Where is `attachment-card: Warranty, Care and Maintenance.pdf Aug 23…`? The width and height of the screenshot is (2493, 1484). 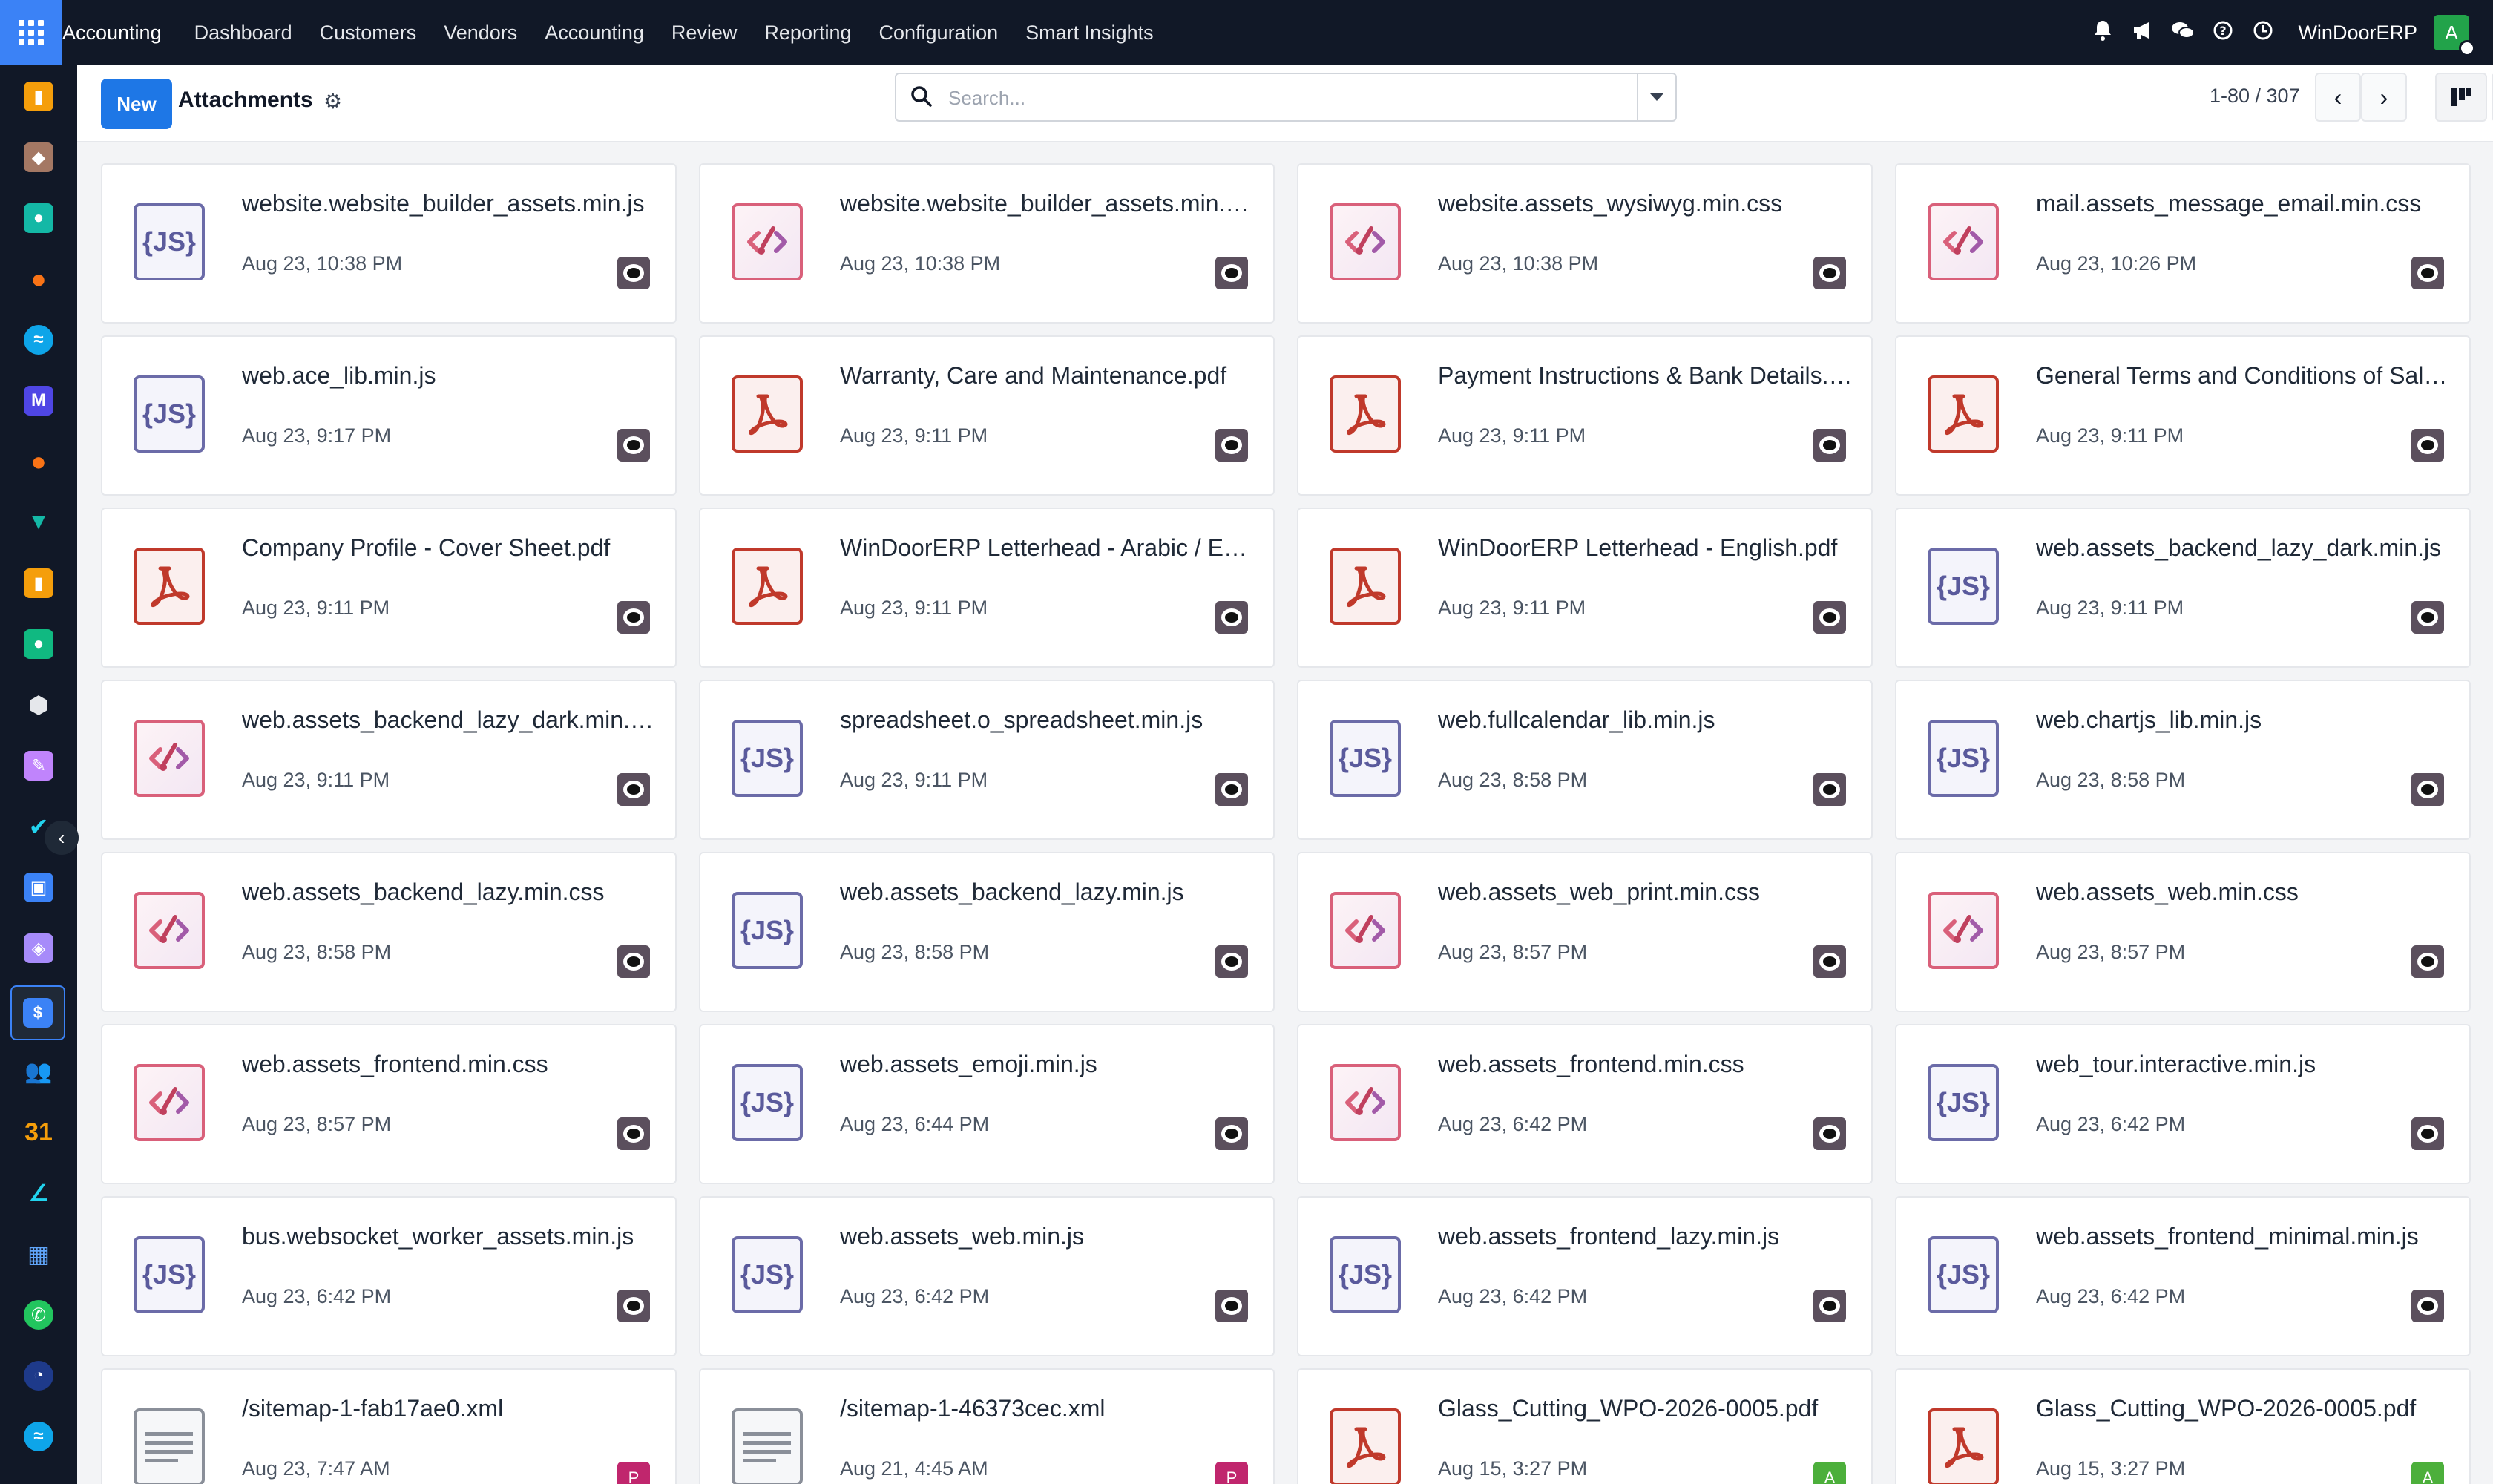
attachment-card: Warranty, Care and Maintenance.pdf Aug 23… is located at coordinates (987, 415).